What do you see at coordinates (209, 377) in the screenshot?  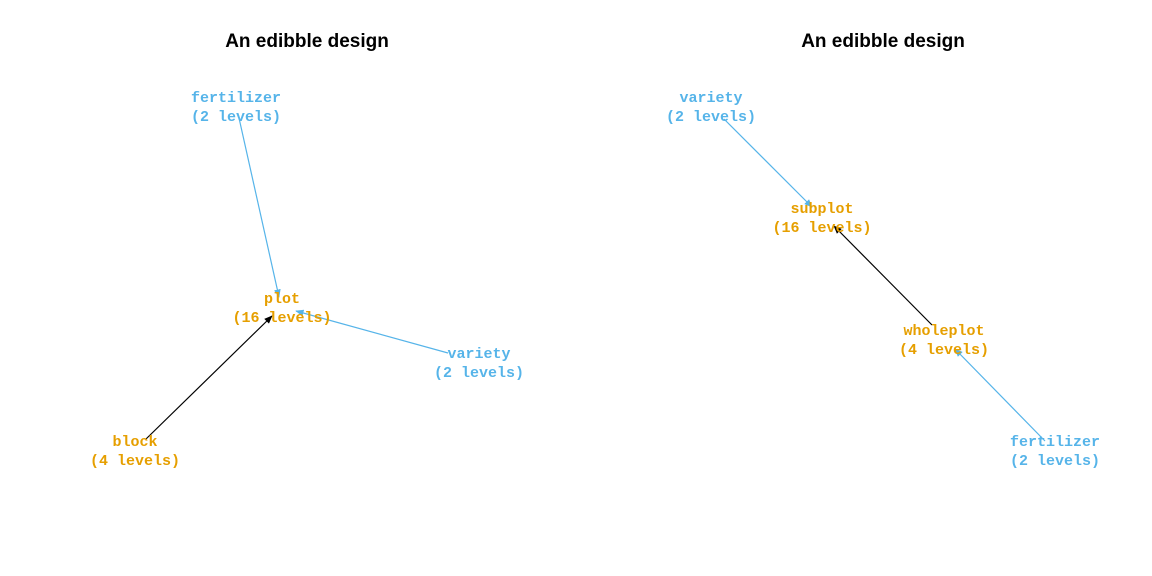 I see `edge-block-to-plot` at bounding box center [209, 377].